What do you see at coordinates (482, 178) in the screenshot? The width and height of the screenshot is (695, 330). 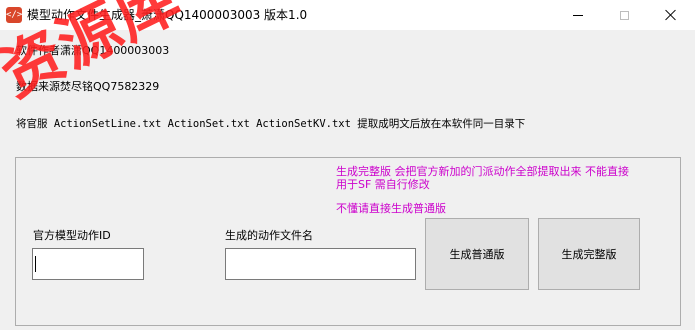 I see `full-version-note: 生成完整版 会把官方新加的门派动作全部提取出来 不能直接用于SF 需自行修改` at bounding box center [482, 178].